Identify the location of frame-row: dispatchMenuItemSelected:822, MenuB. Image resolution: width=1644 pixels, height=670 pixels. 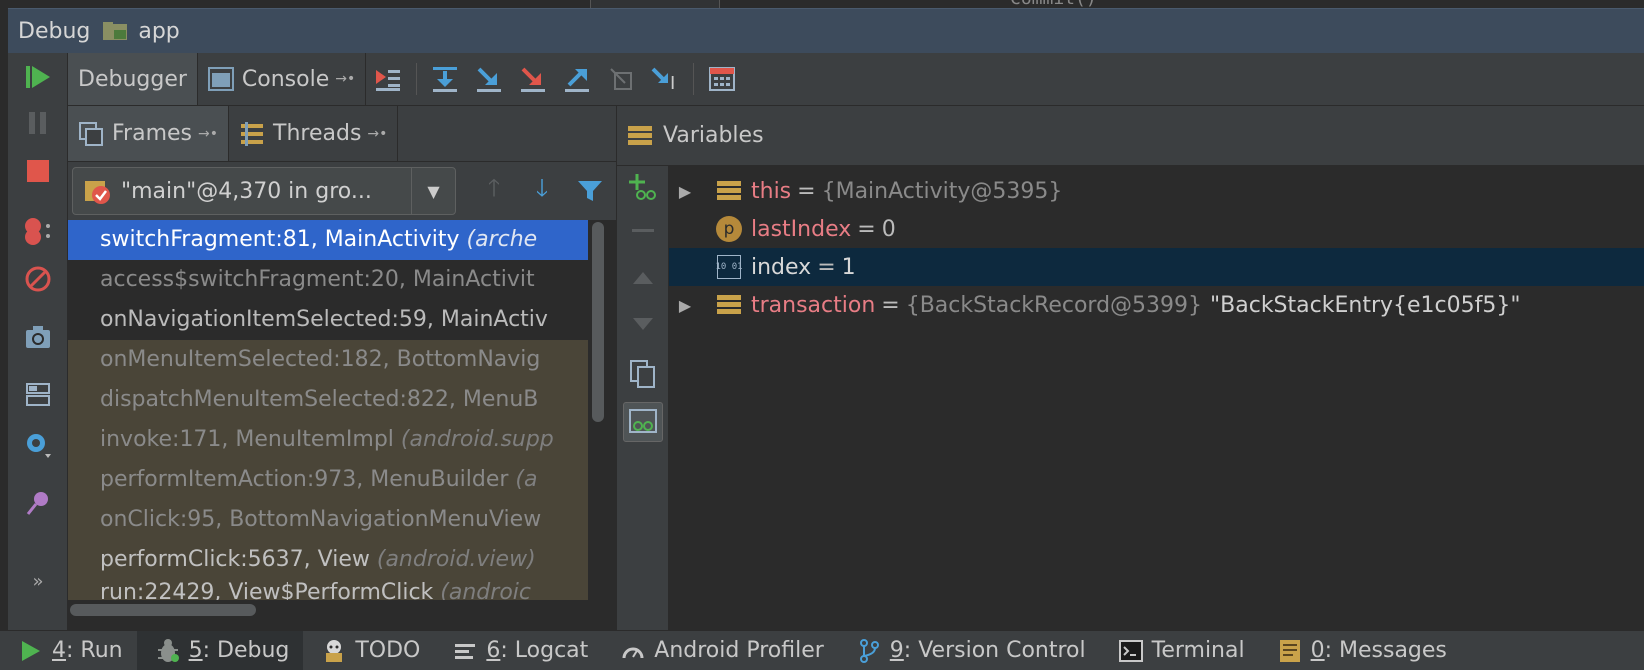
(328, 400).